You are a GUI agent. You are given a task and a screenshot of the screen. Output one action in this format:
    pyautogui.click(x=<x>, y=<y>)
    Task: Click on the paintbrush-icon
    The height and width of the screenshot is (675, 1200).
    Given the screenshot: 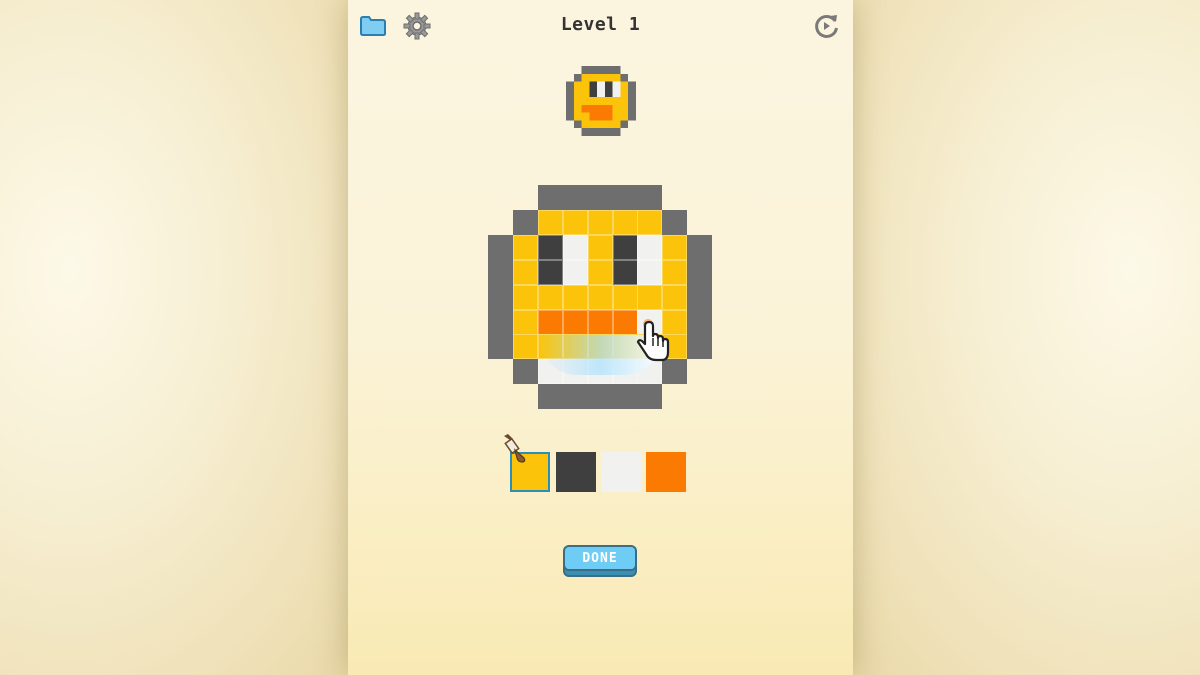 What is the action you would take?
    pyautogui.click(x=515, y=448)
    